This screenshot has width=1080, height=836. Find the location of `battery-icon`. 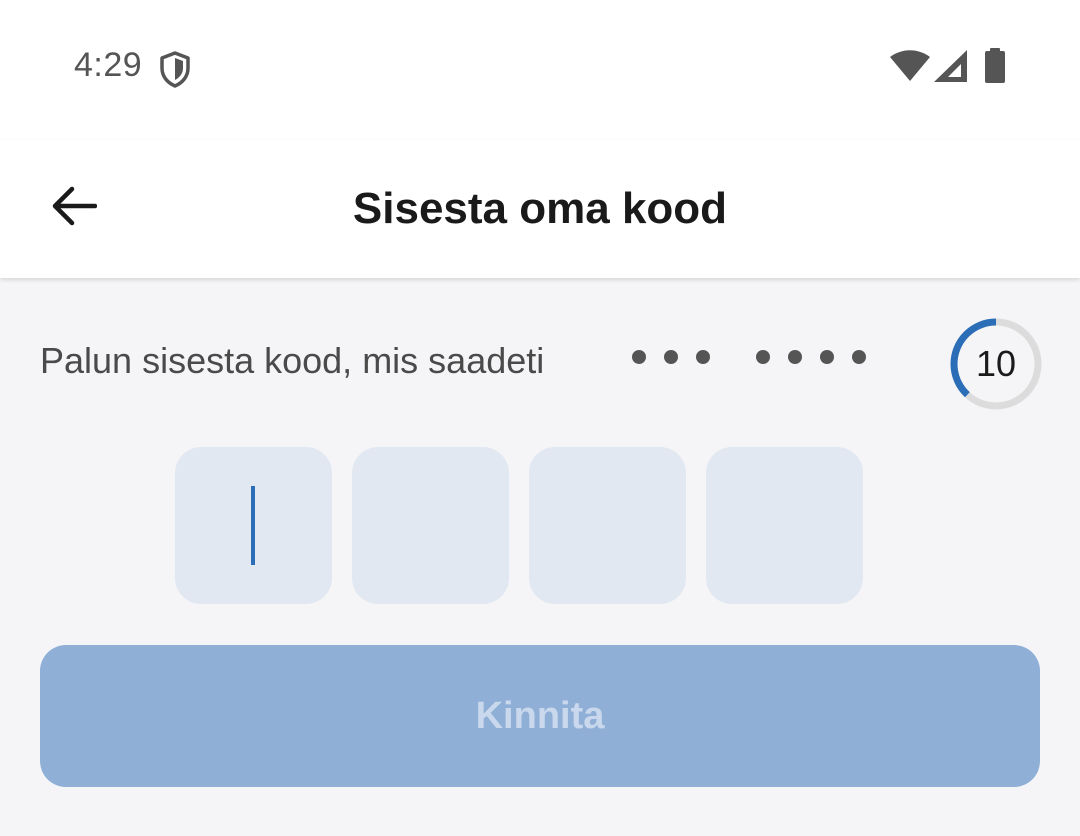

battery-icon is located at coordinates (995, 68).